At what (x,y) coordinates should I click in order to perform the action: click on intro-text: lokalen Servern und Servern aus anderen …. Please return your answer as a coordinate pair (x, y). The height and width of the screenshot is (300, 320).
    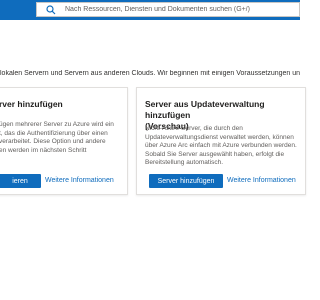
    Looking at the image, I should click on (150, 73).